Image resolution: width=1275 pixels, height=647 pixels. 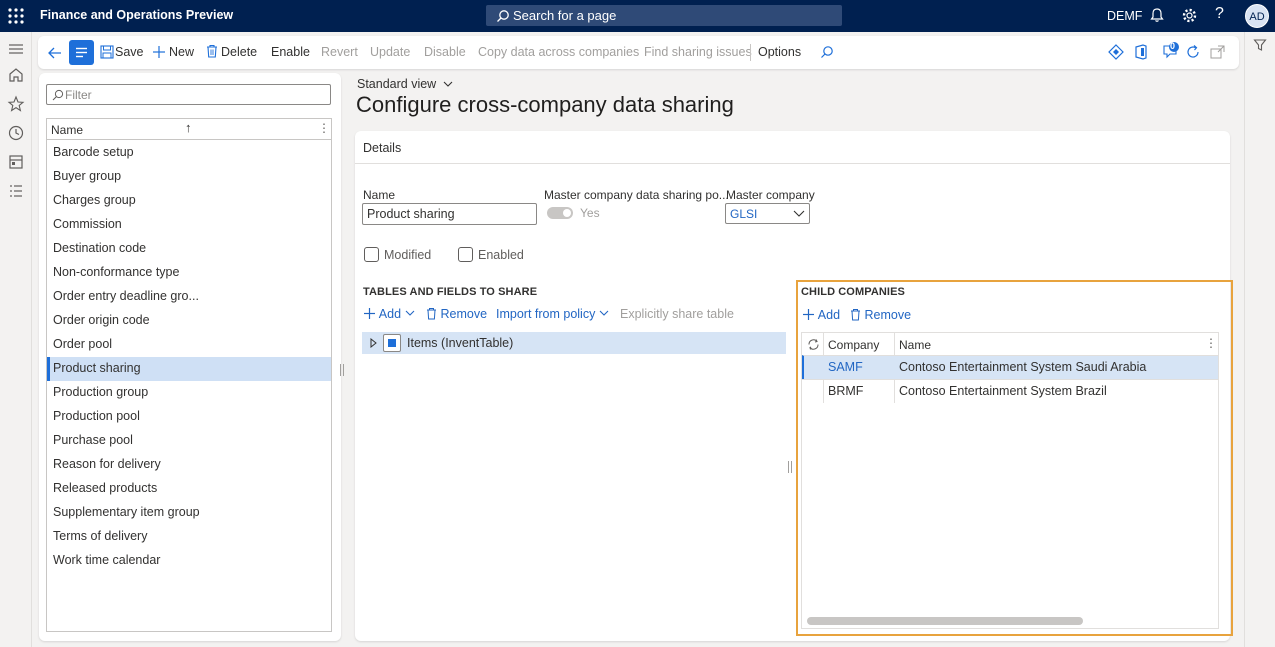 What do you see at coordinates (129, 52) in the screenshot?
I see `save-button: Save` at bounding box center [129, 52].